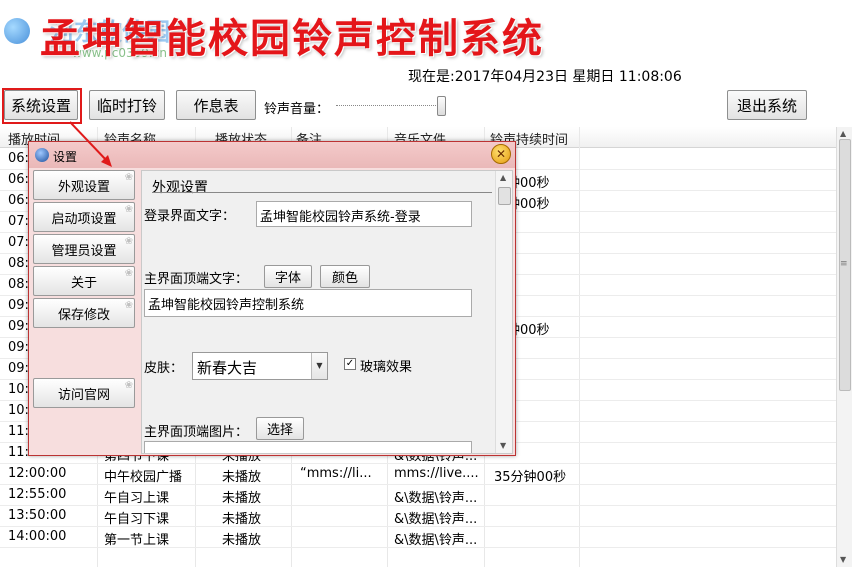 This screenshot has width=852, height=570. I want to click on sidebar-item-label: 管理员设置, so click(84, 251).